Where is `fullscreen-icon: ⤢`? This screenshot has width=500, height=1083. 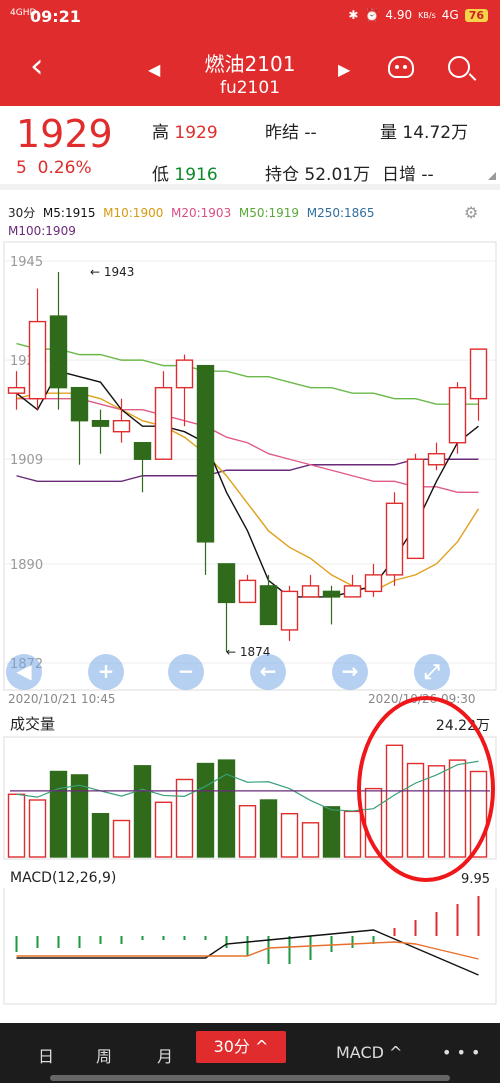
fullscreen-icon: ⤢ is located at coordinates (432, 672).